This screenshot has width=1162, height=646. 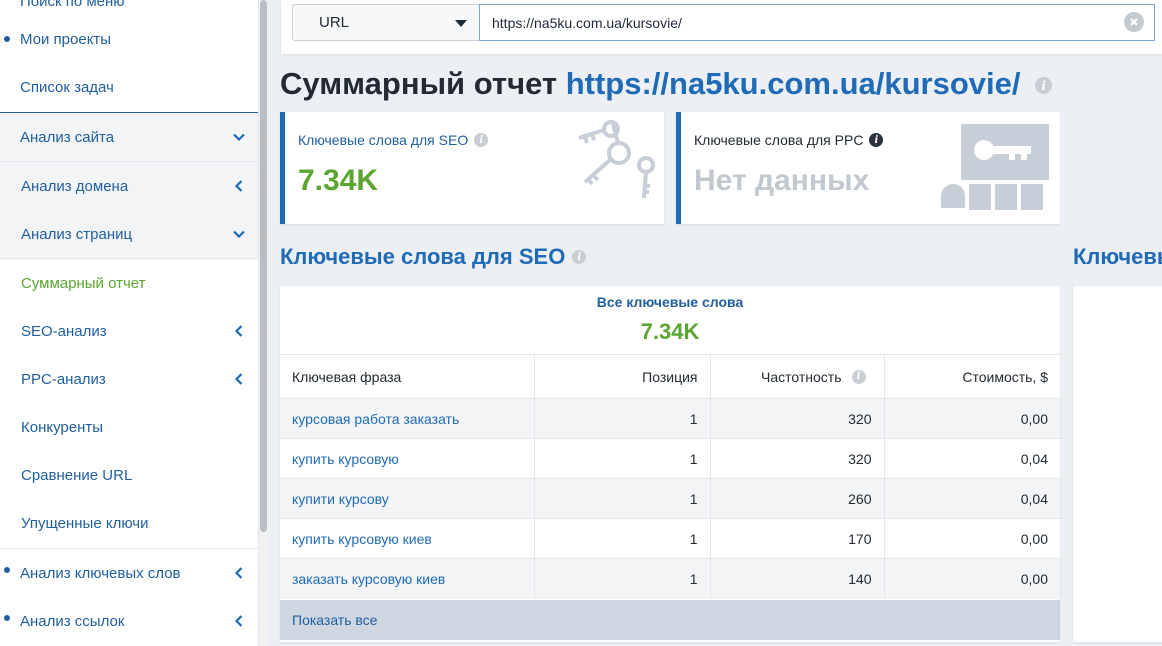 What do you see at coordinates (1134, 22) in the screenshot?
I see `clear-icon` at bounding box center [1134, 22].